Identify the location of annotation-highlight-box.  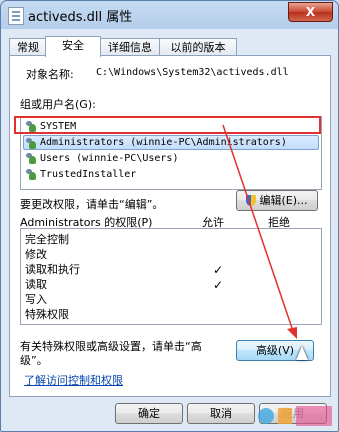
(167, 125).